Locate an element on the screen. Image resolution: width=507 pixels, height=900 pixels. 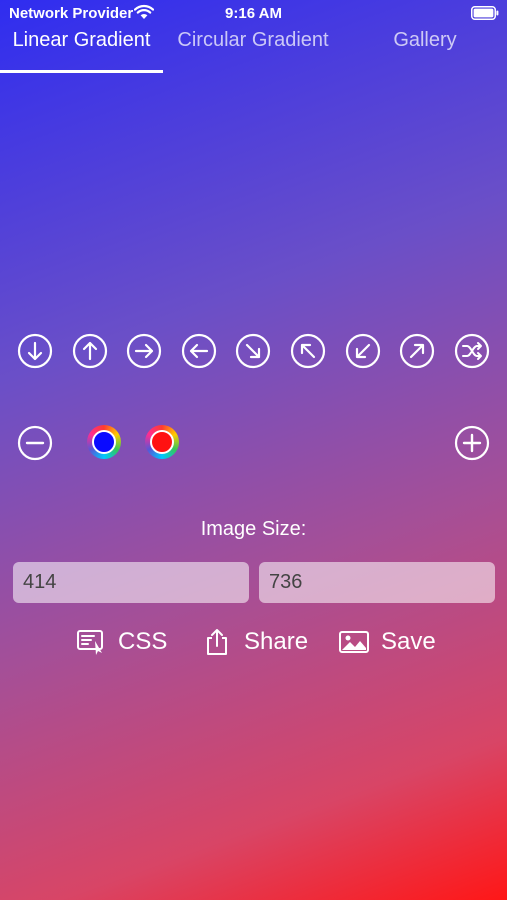
tab-gallery: Gallery is located at coordinates (425, 50).